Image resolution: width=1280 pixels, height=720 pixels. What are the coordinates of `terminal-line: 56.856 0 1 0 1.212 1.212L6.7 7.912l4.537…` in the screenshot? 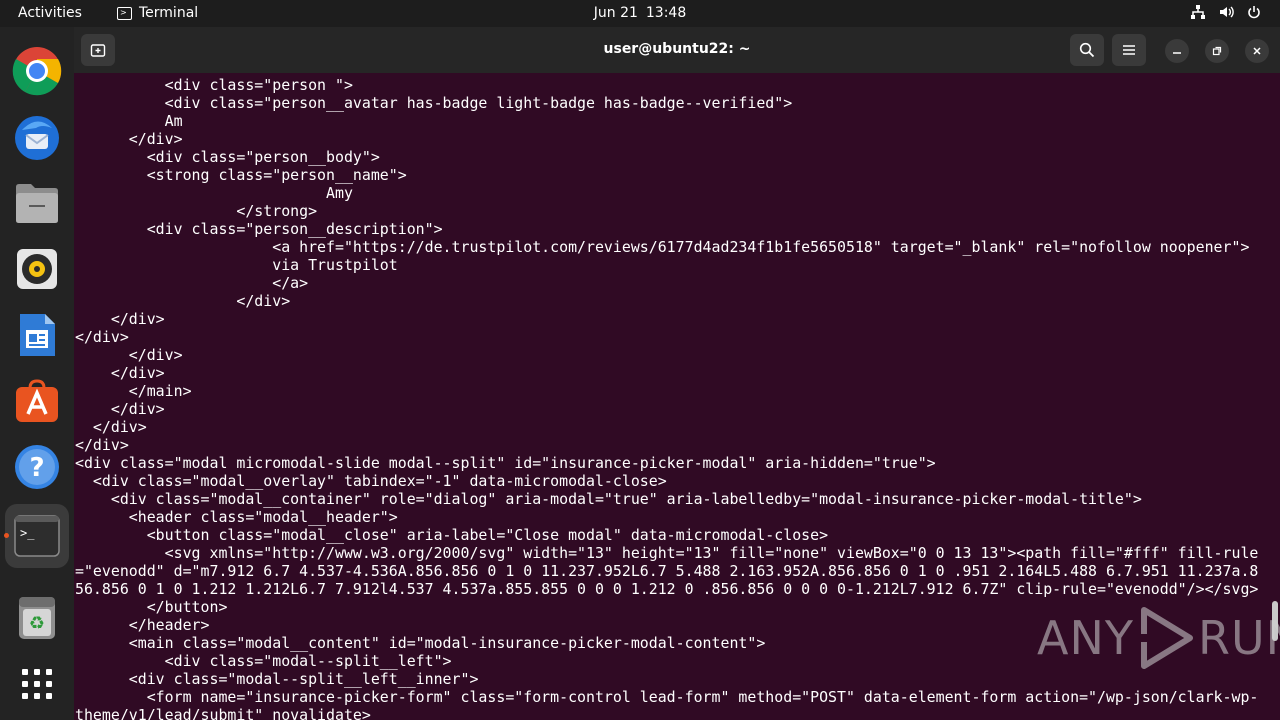 It's located at (667, 589).